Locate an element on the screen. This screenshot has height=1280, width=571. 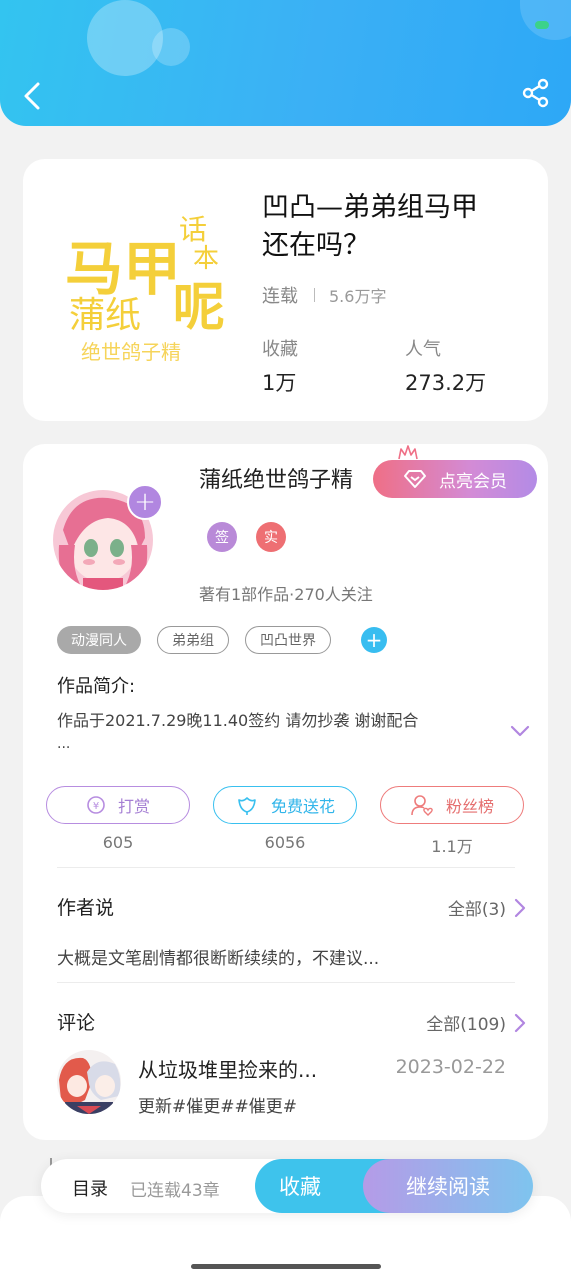
book-status-row: 连载 5.6万字 is located at coordinates (324, 295).